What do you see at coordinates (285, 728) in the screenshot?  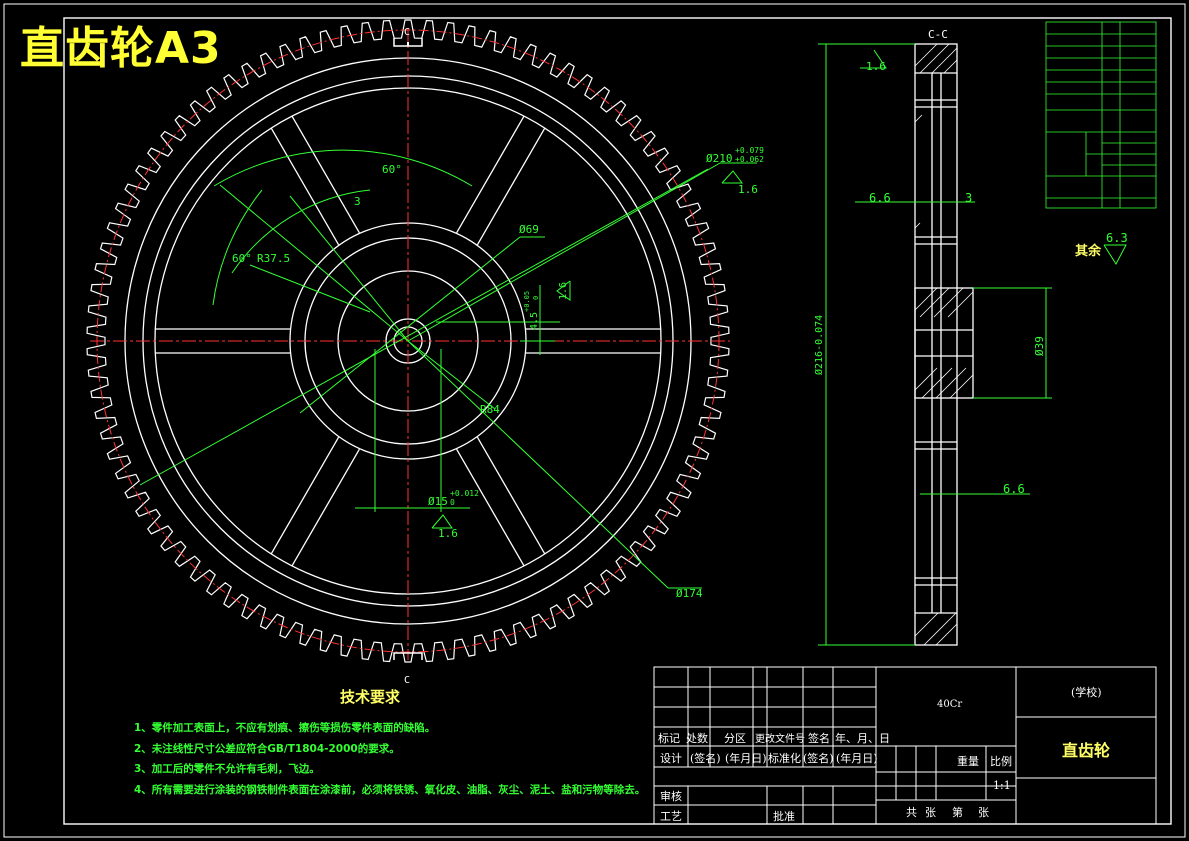 I see `tech-requirement-item: 1、零件加工表面上，不应有划痕、擦伤等损伤零件表面的缺陷。` at bounding box center [285, 728].